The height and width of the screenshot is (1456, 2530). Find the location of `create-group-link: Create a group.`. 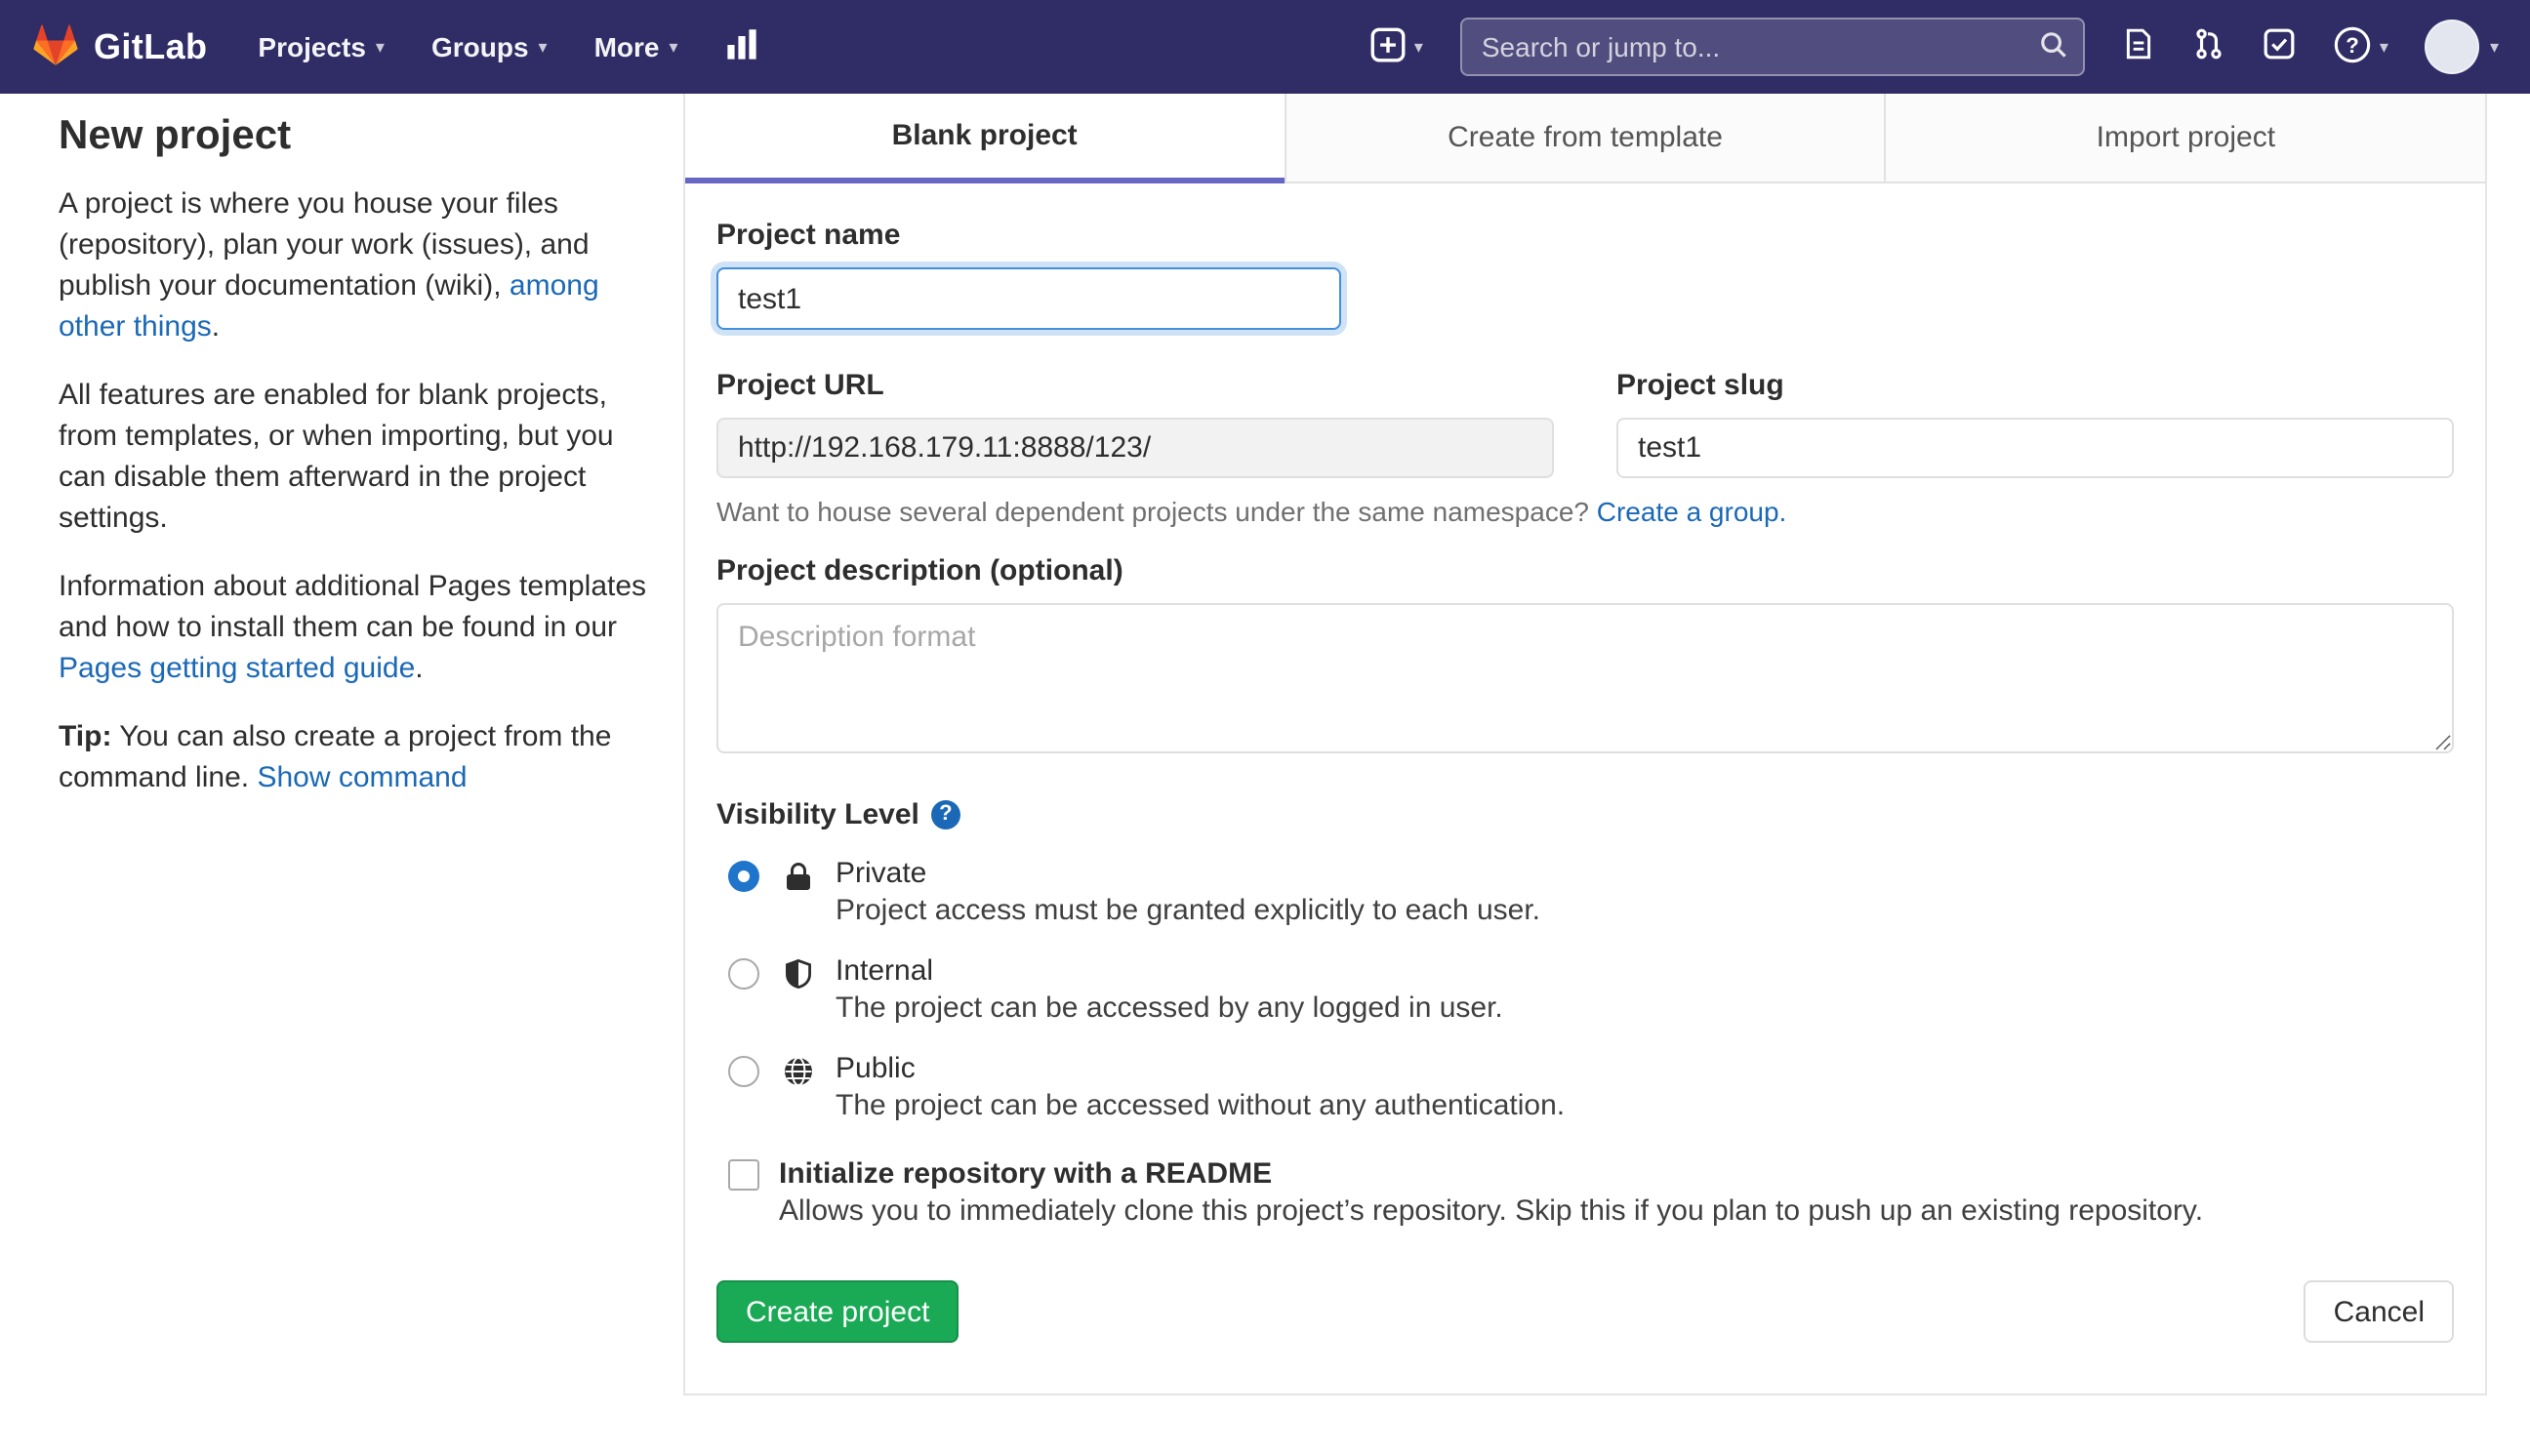

create-group-link: Create a group. is located at coordinates (1692, 511).